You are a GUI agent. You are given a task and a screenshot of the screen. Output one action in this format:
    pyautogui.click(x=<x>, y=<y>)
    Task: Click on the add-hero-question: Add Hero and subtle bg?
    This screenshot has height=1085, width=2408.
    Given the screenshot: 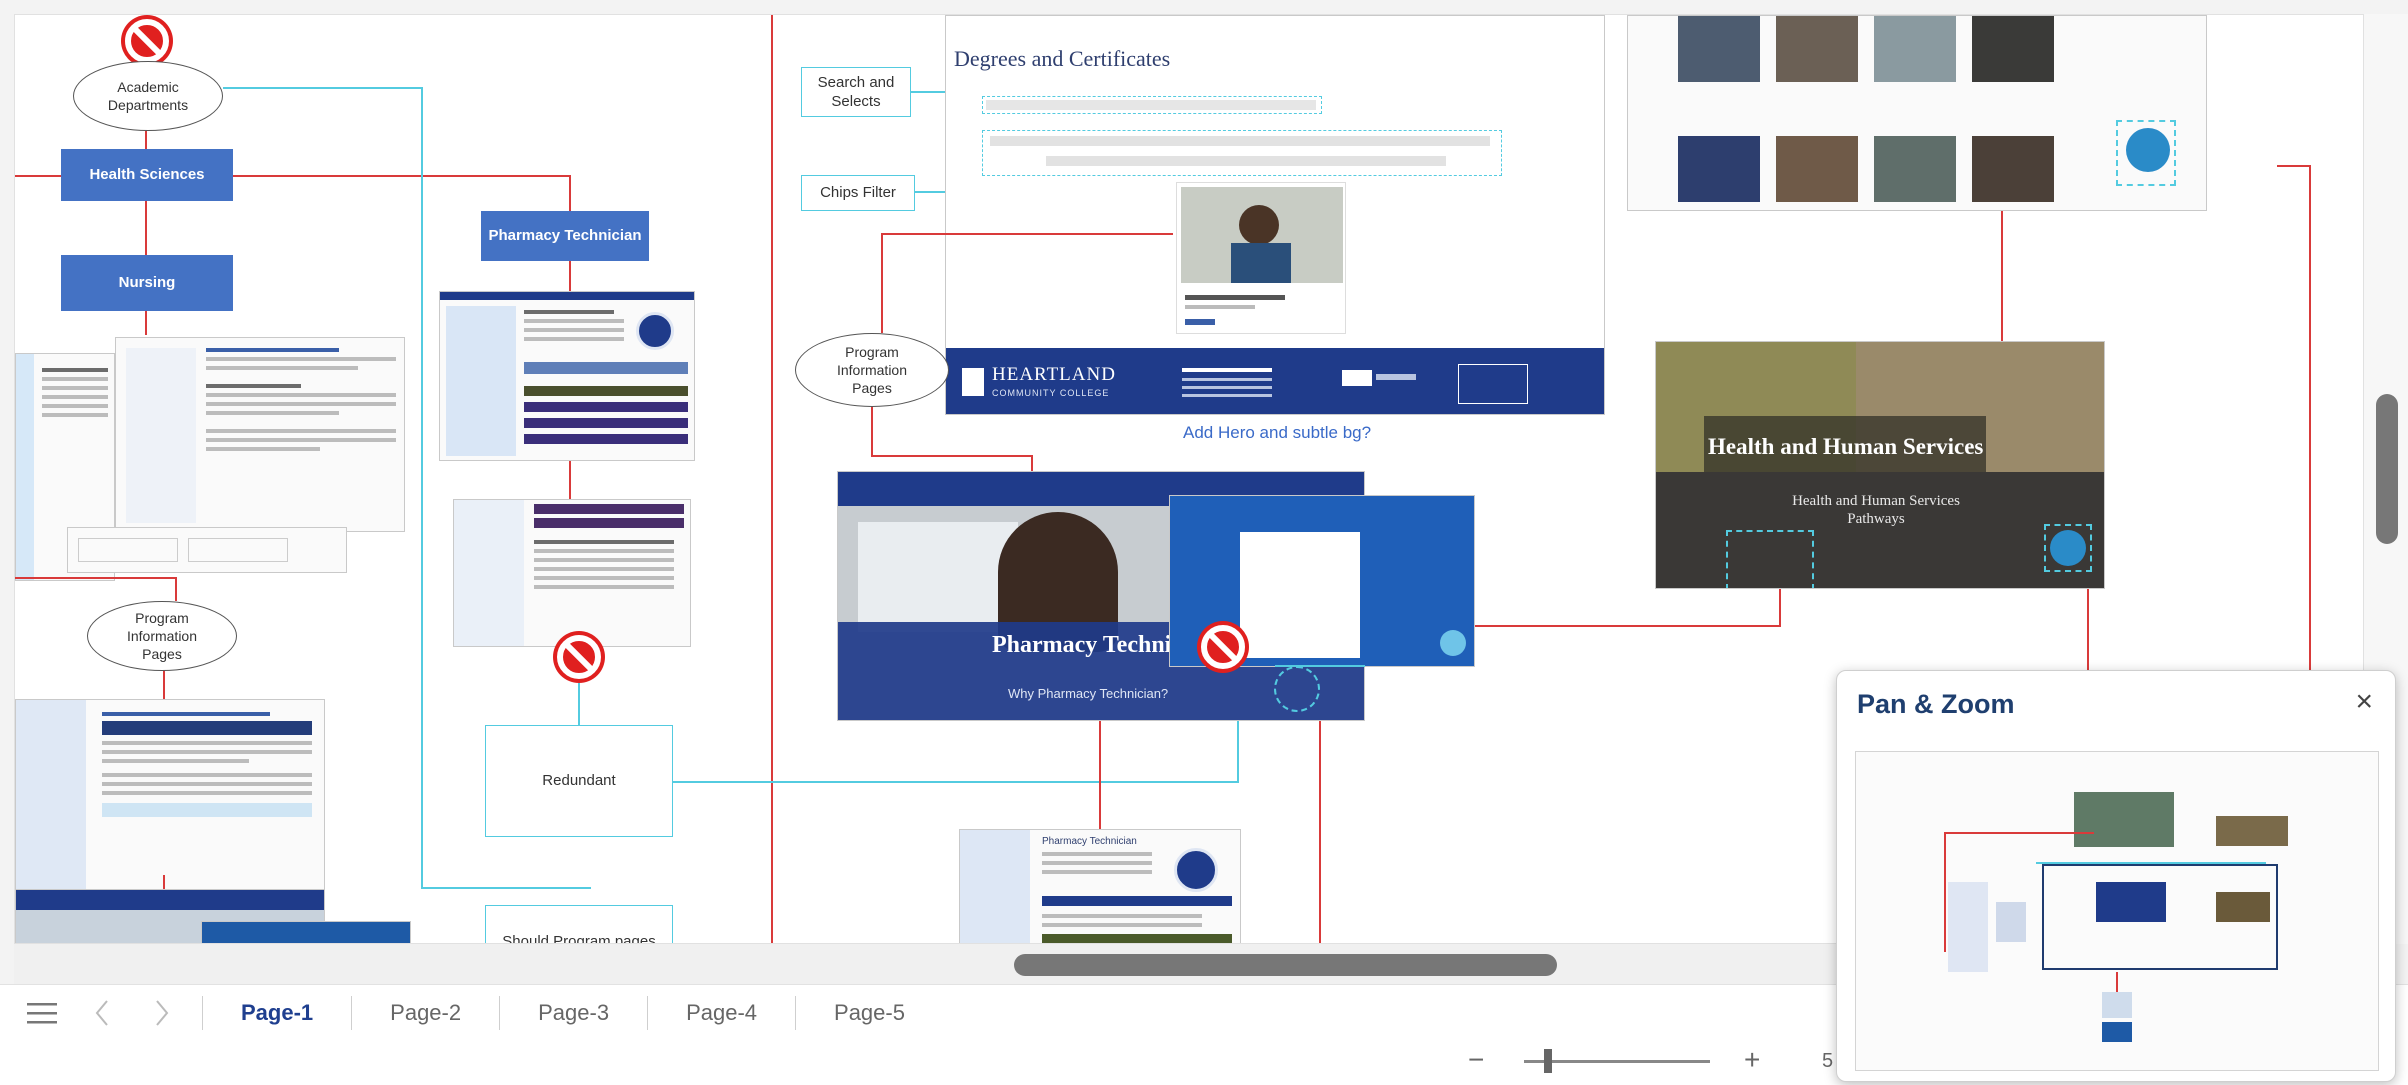 What is the action you would take?
    pyautogui.click(x=1277, y=432)
    